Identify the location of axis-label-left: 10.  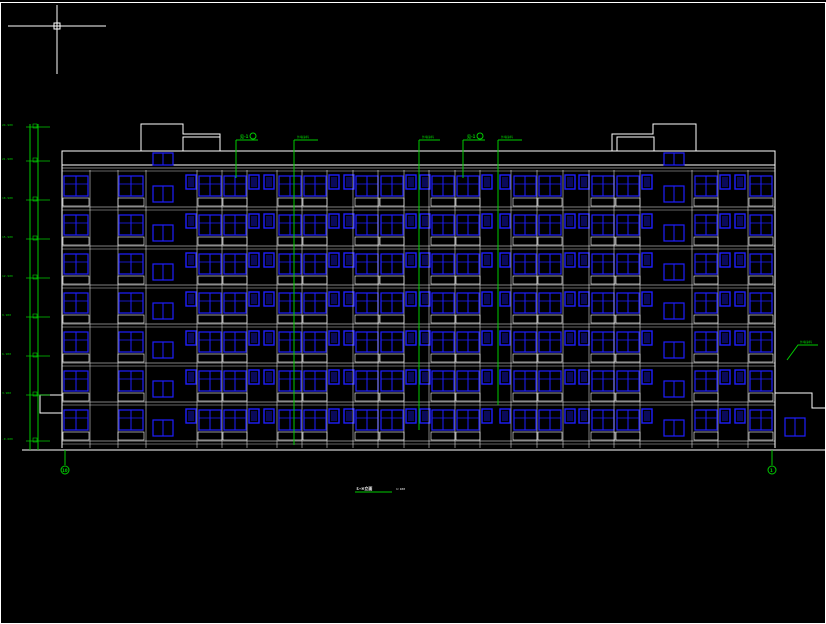
(65, 470).